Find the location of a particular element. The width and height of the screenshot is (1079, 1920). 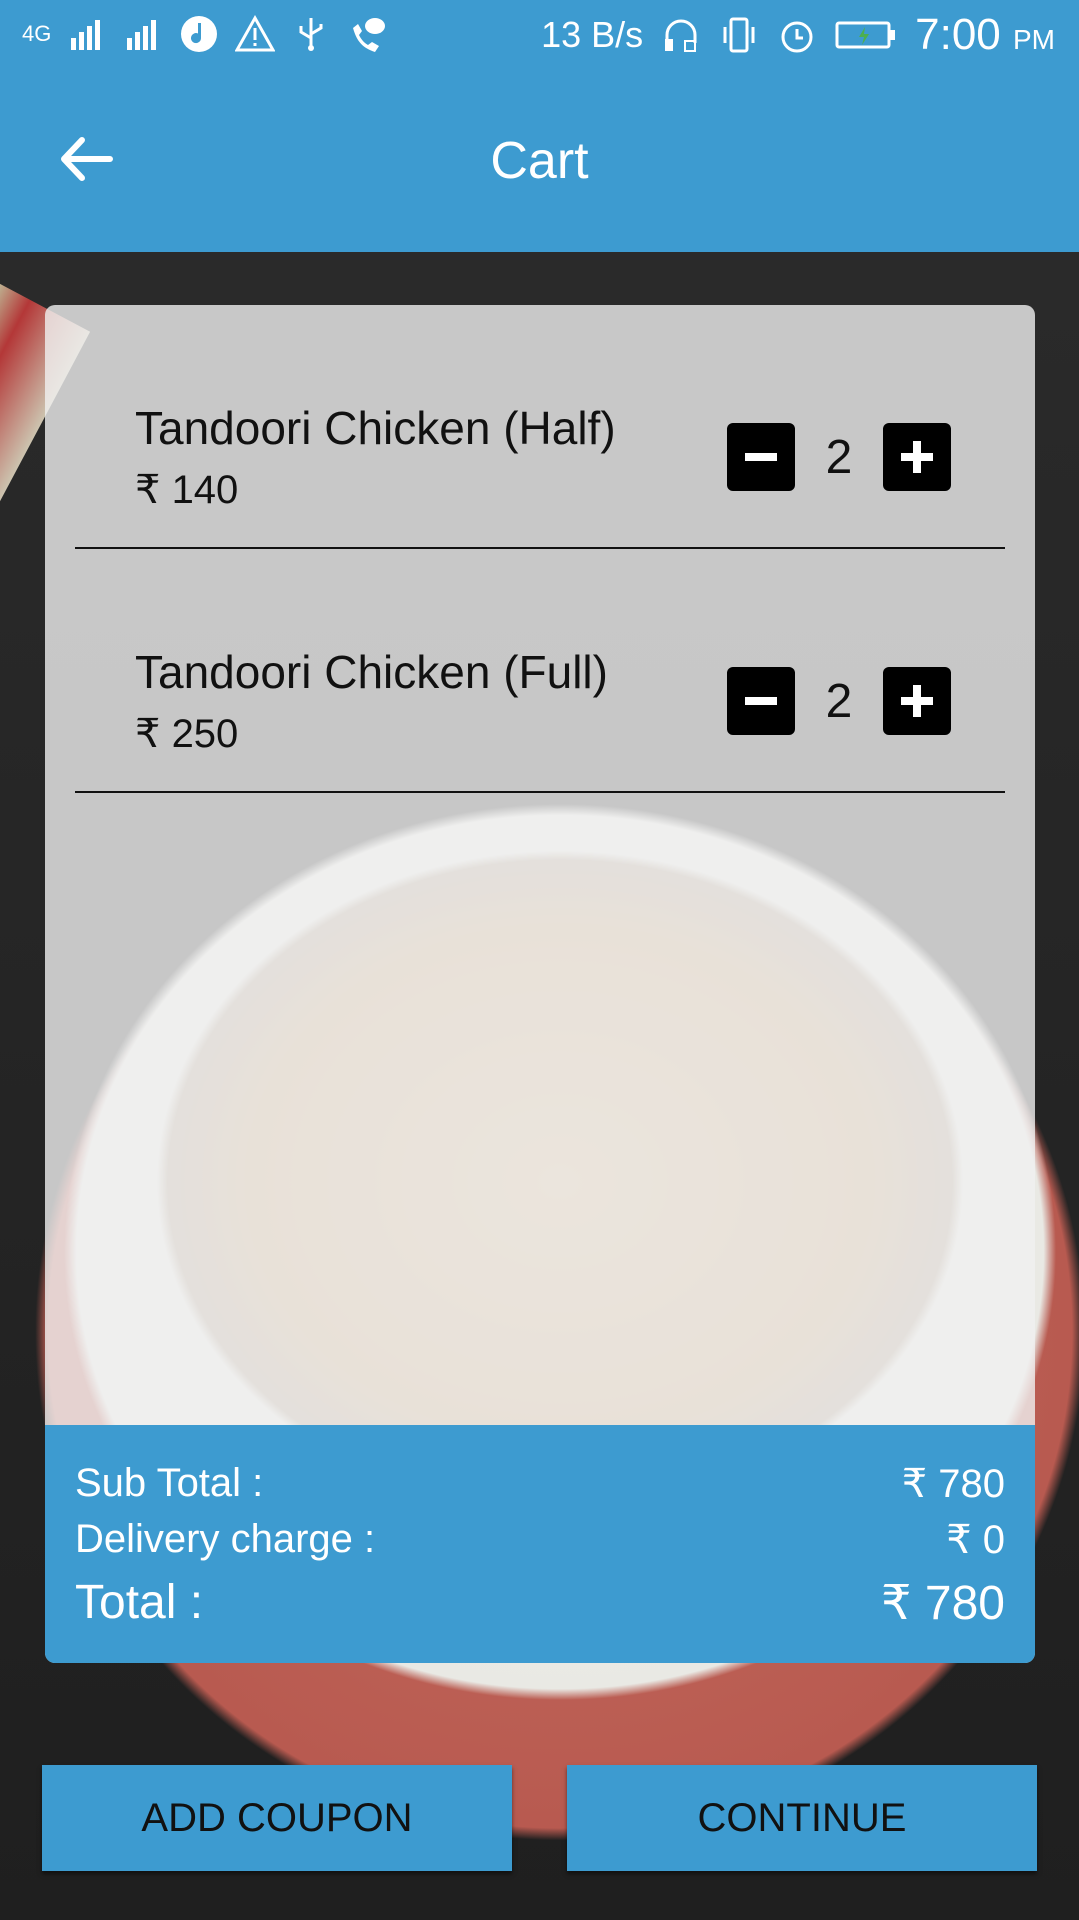

cart-item-price: ₹ 140 is located at coordinates (187, 490).